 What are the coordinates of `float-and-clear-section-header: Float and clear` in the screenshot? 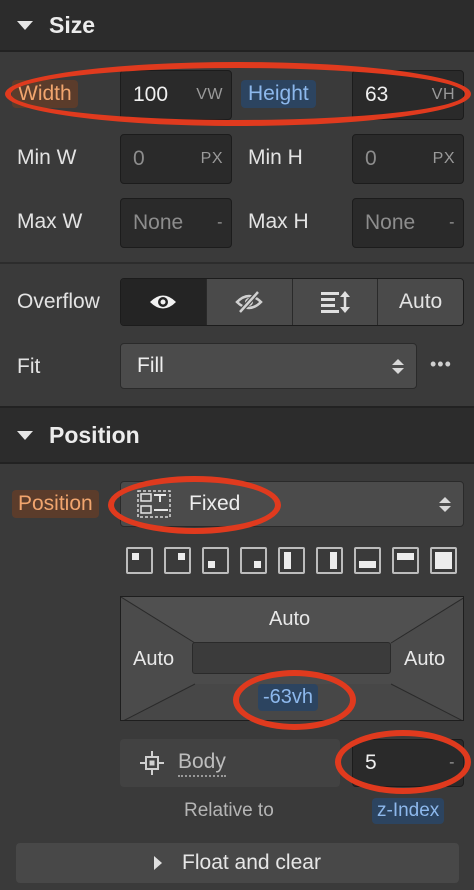 It's located at (237, 863).